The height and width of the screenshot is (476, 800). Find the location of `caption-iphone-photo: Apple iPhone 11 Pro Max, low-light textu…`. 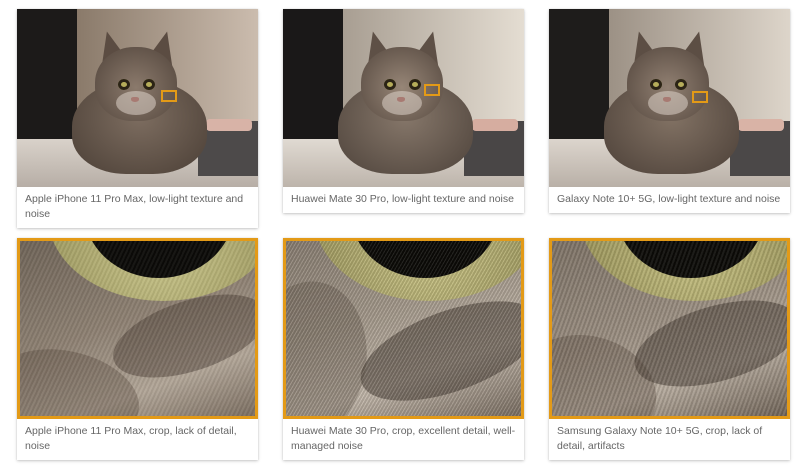

caption-iphone-photo: Apple iPhone 11 Pro Max, low-light textu… is located at coordinates (134, 206).